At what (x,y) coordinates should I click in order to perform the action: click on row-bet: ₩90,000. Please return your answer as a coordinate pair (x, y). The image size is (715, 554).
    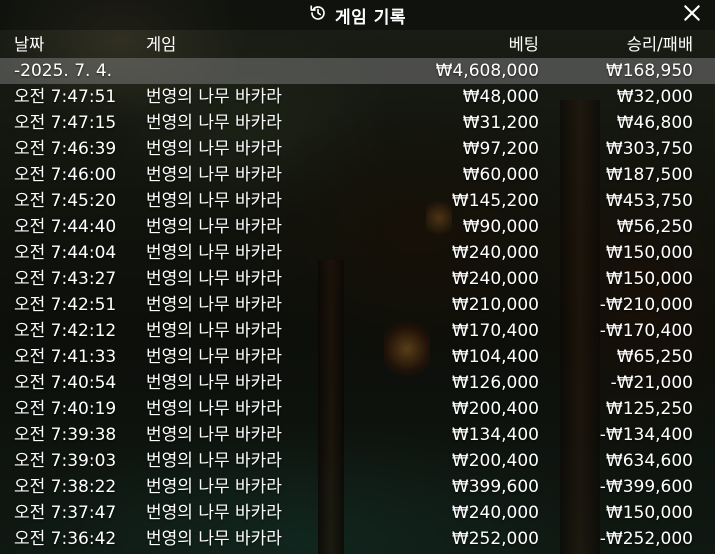
    Looking at the image, I should click on (500, 227).